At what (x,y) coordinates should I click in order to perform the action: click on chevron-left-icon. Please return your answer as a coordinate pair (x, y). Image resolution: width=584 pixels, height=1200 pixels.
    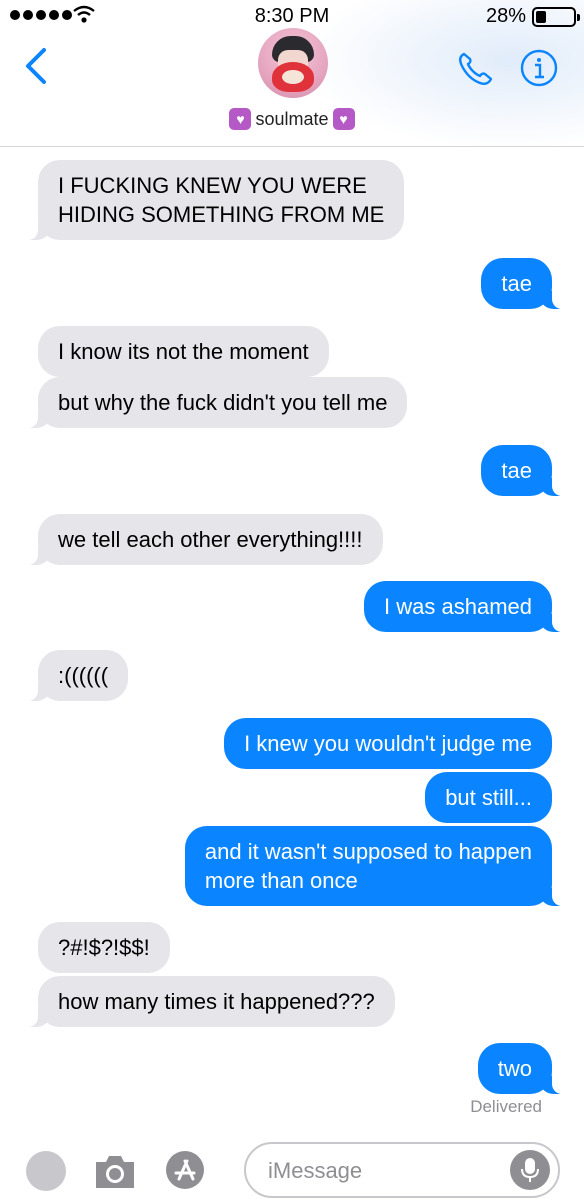
    Looking at the image, I should click on (38, 66).